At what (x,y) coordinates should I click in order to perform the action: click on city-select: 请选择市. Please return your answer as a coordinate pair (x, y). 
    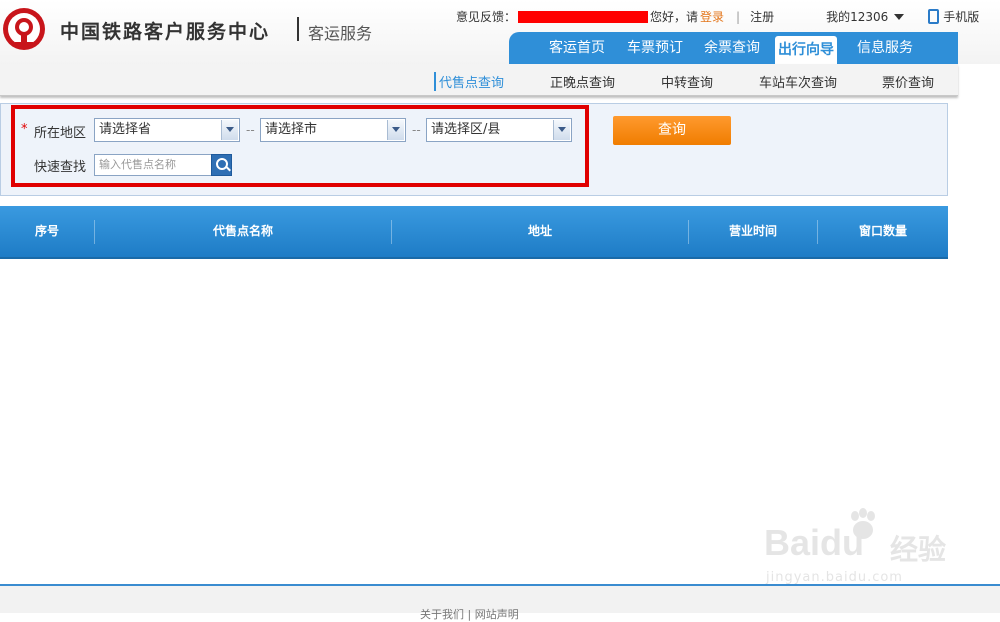
    Looking at the image, I should click on (333, 130).